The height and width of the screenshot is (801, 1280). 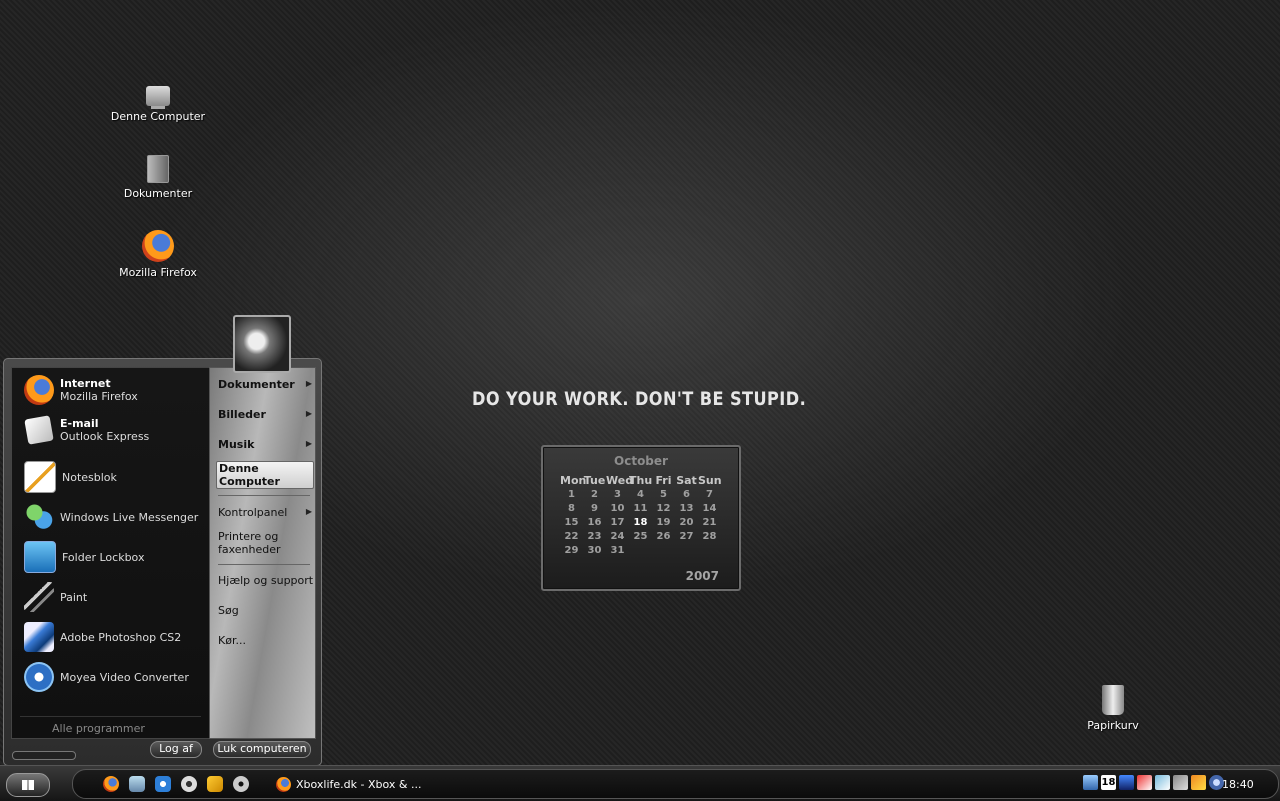 What do you see at coordinates (617, 523) in the screenshot?
I see `calendar-day: 17` at bounding box center [617, 523].